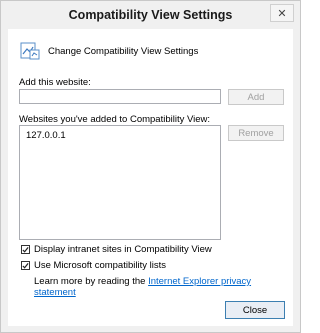 Image resolution: width=320 pixels, height=333 pixels. I want to click on list-item: 127.0.0.1, so click(46, 135).